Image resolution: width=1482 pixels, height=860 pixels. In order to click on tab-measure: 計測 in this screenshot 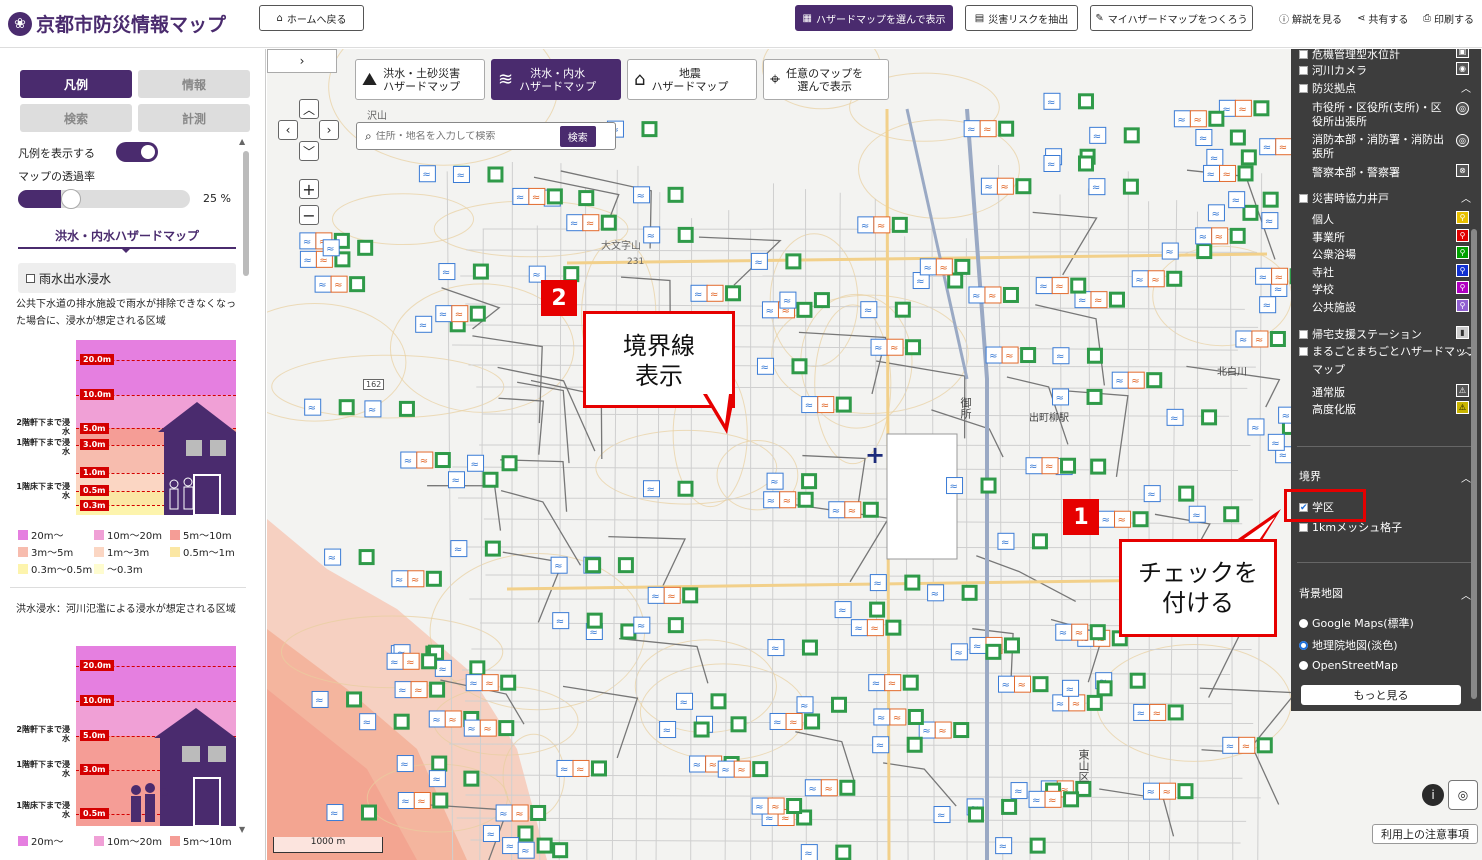, I will do `click(194, 118)`.